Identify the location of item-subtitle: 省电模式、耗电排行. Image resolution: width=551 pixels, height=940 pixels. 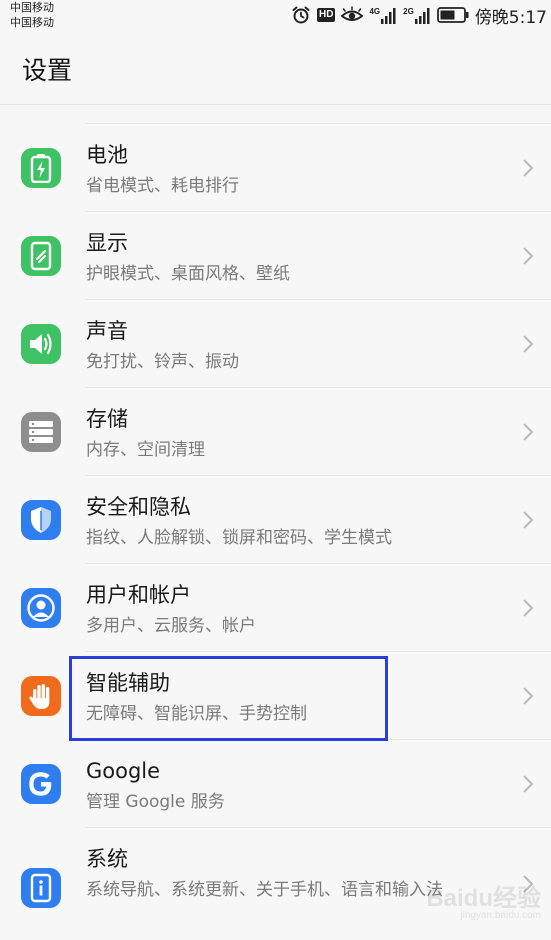
(162, 186).